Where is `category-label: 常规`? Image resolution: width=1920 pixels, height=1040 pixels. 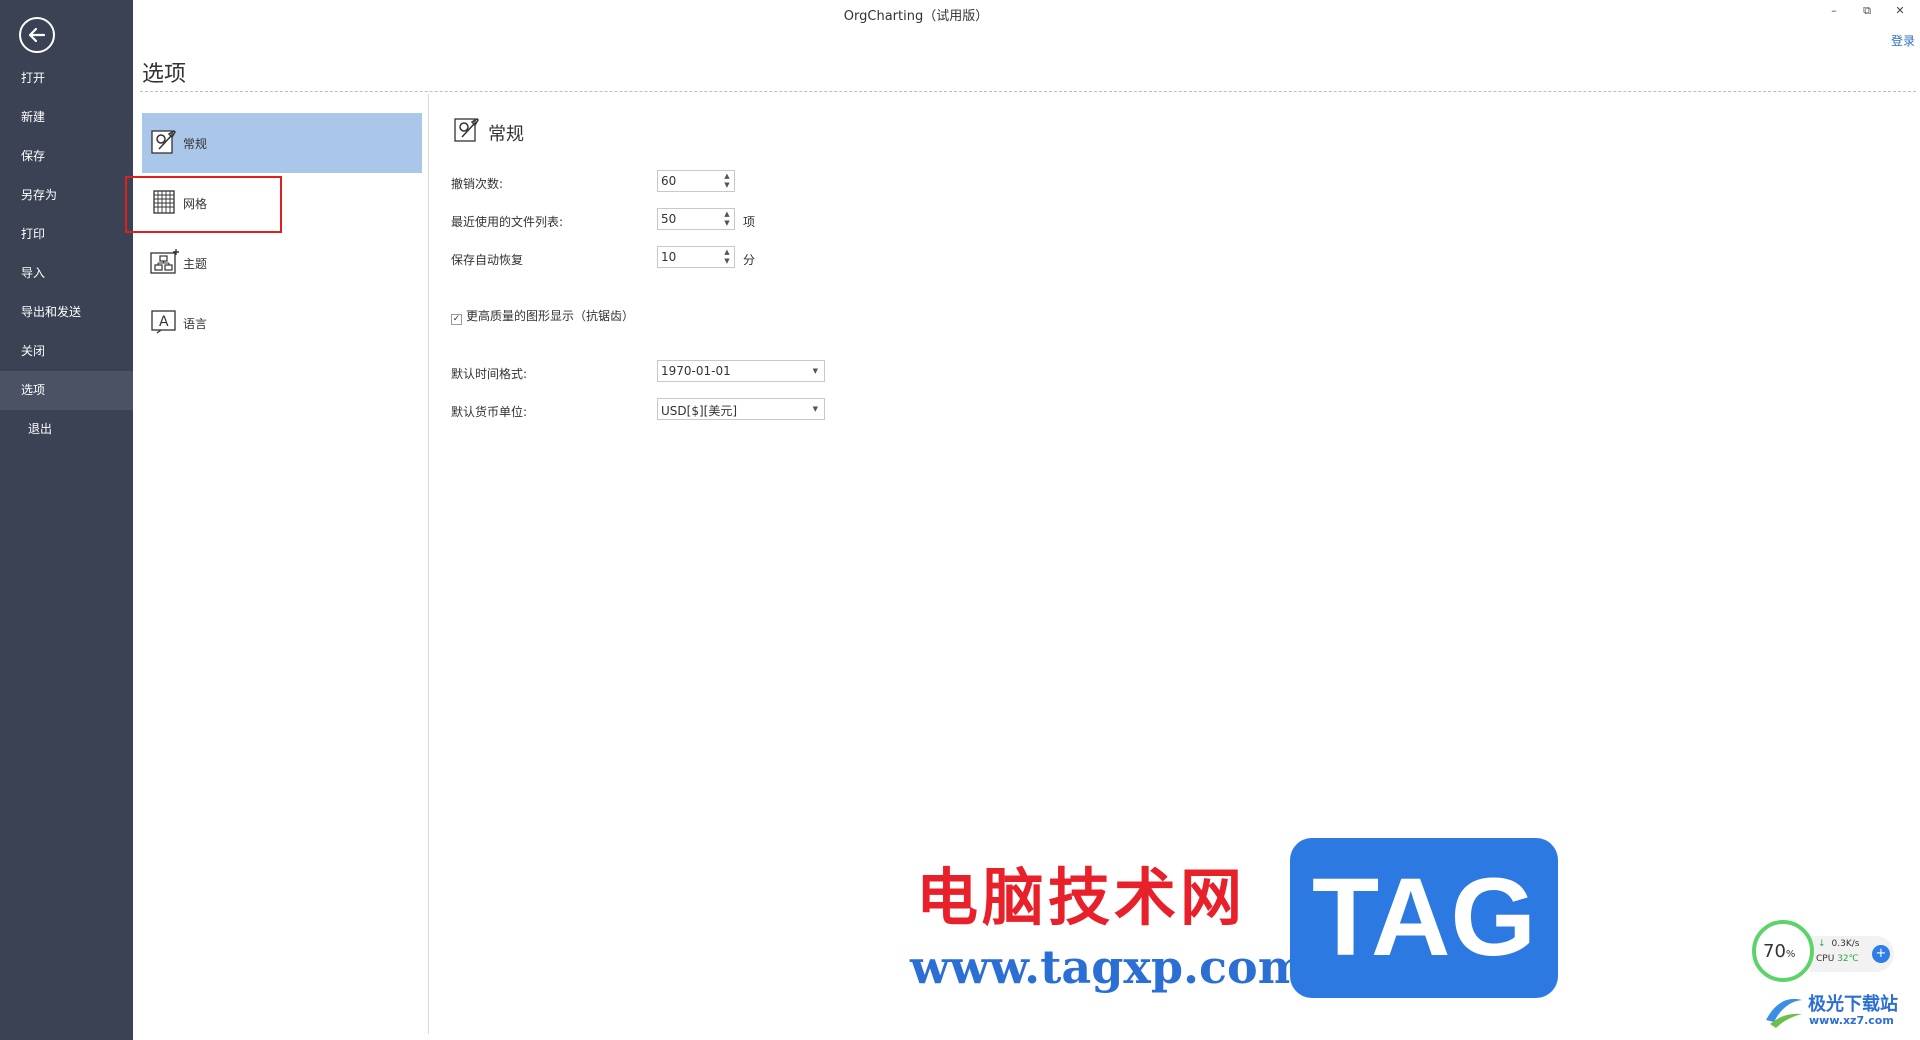 category-label: 常规 is located at coordinates (195, 144).